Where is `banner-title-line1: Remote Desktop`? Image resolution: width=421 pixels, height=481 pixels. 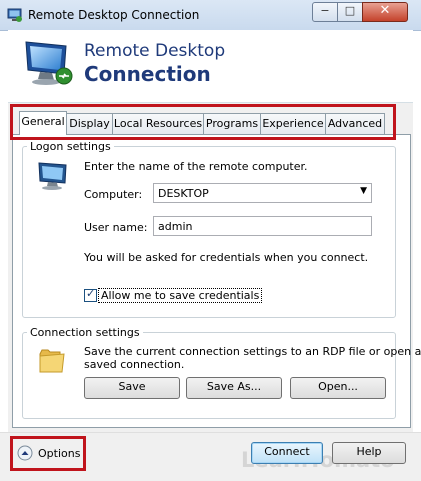 banner-title-line1: Remote Desktop is located at coordinates (155, 51).